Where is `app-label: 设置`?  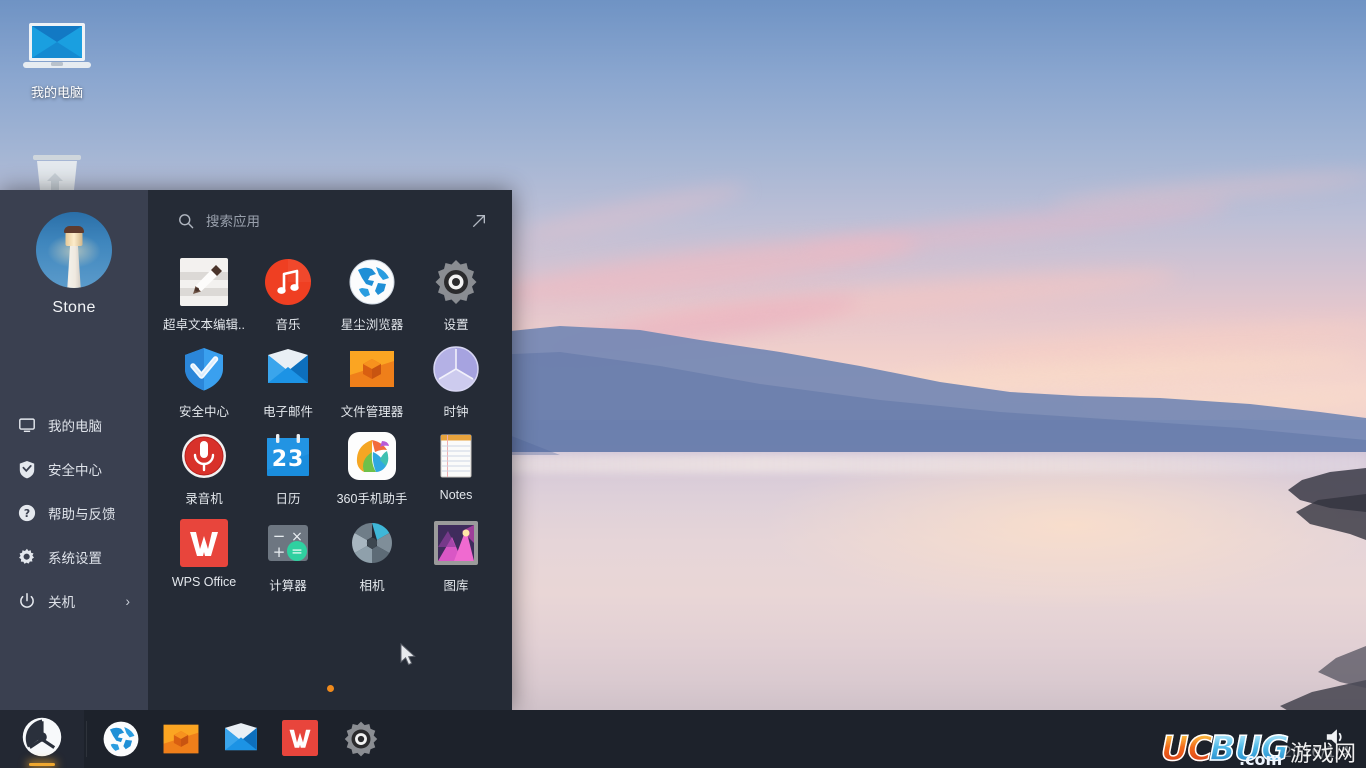 app-label: 设置 is located at coordinates (456, 325).